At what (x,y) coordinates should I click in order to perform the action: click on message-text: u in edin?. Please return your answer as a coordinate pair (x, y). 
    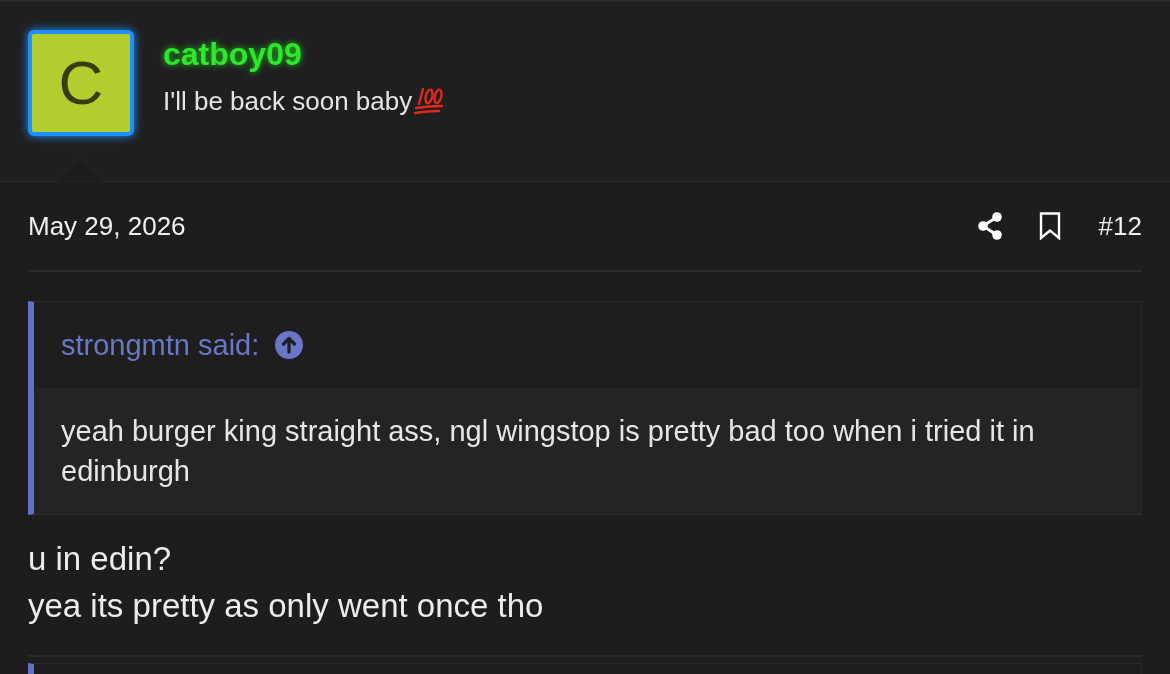
    Looking at the image, I should click on (100, 559).